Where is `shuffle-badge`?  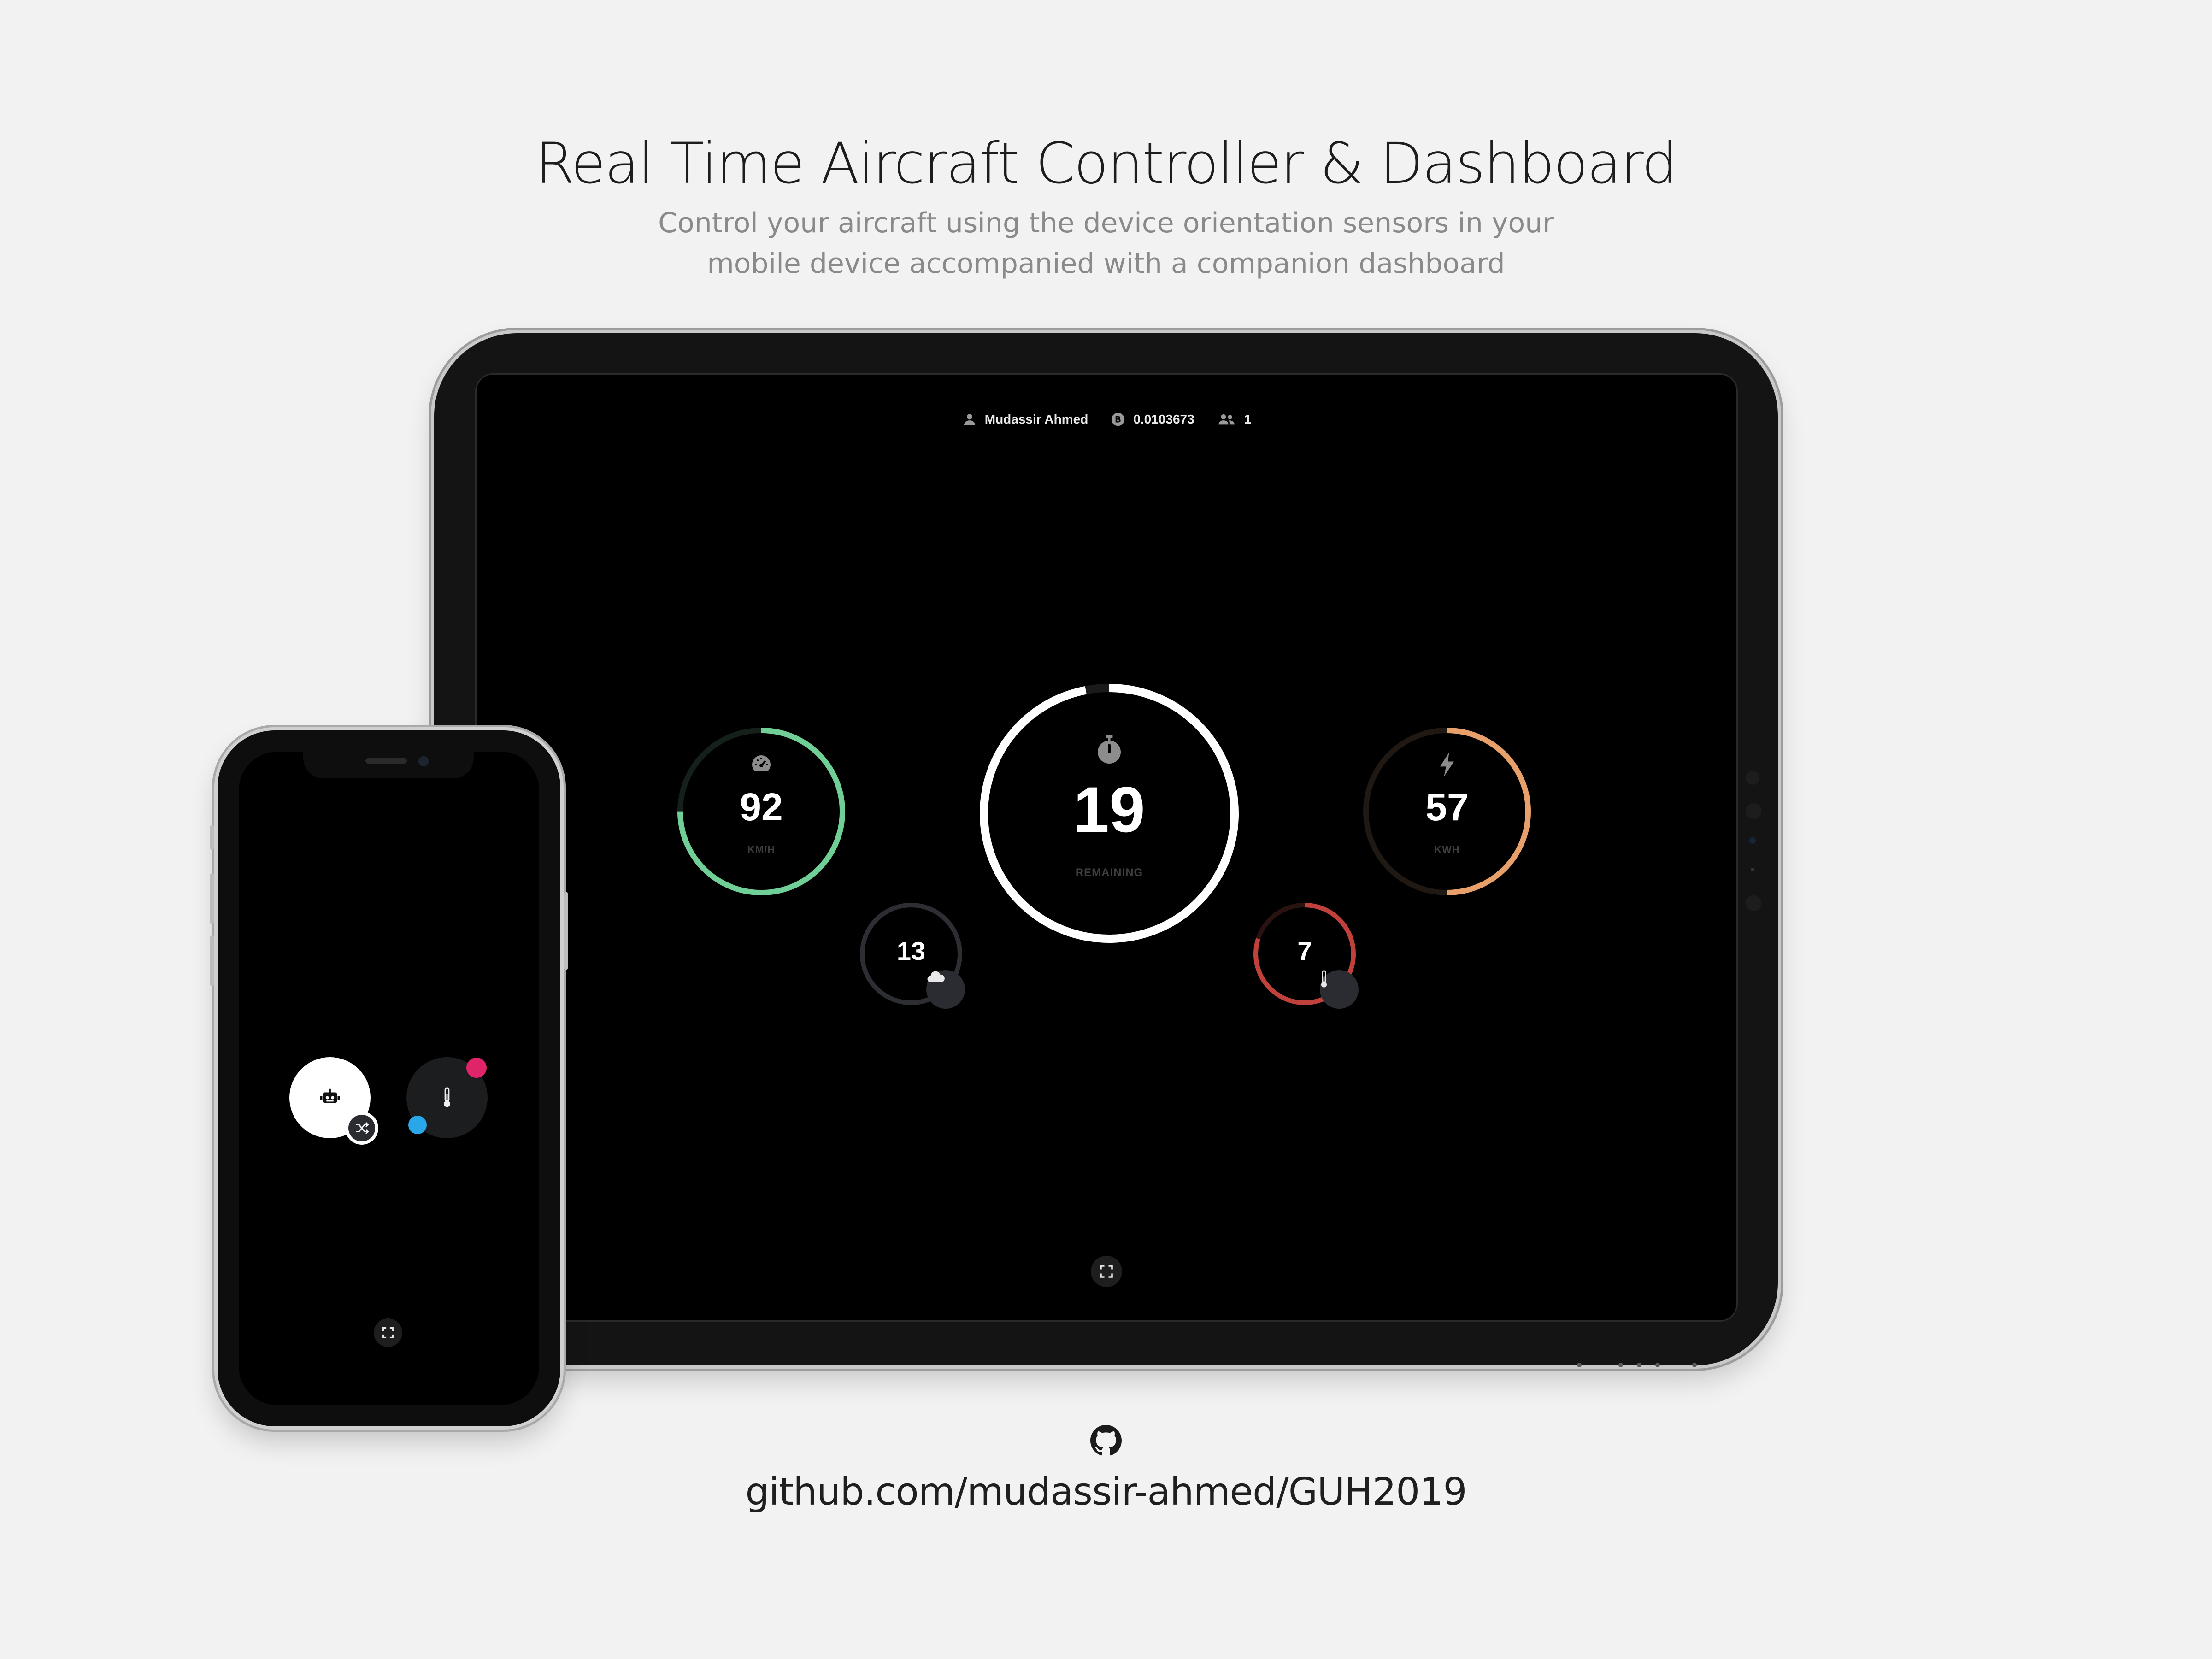
shuffle-badge is located at coordinates (361, 1128).